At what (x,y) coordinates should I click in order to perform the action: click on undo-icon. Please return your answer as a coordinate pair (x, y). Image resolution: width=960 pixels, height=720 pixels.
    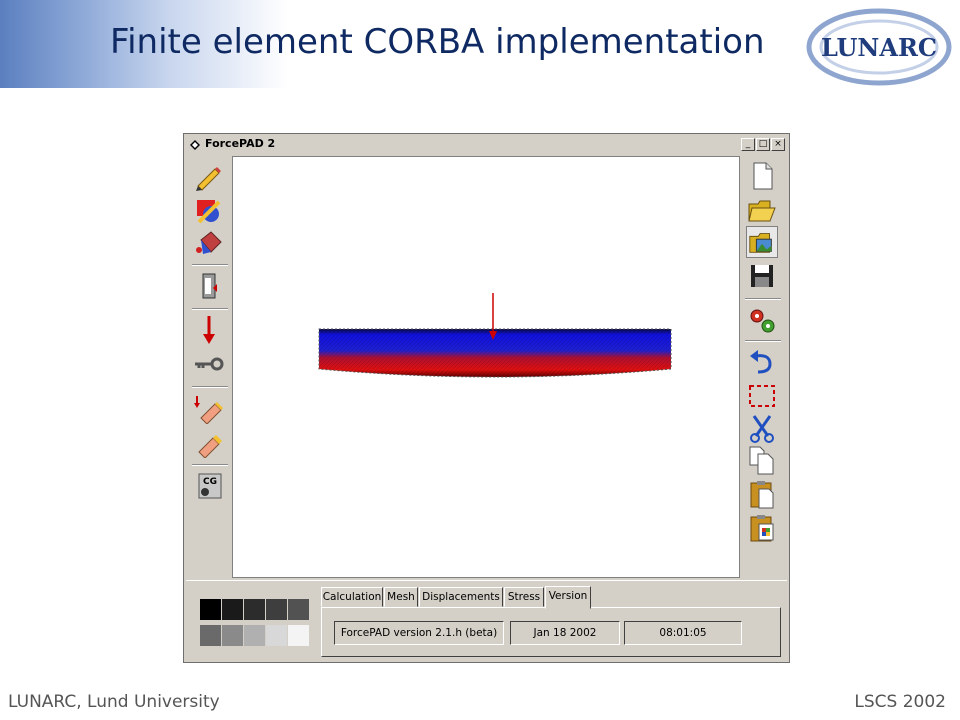
    Looking at the image, I should click on (762, 362).